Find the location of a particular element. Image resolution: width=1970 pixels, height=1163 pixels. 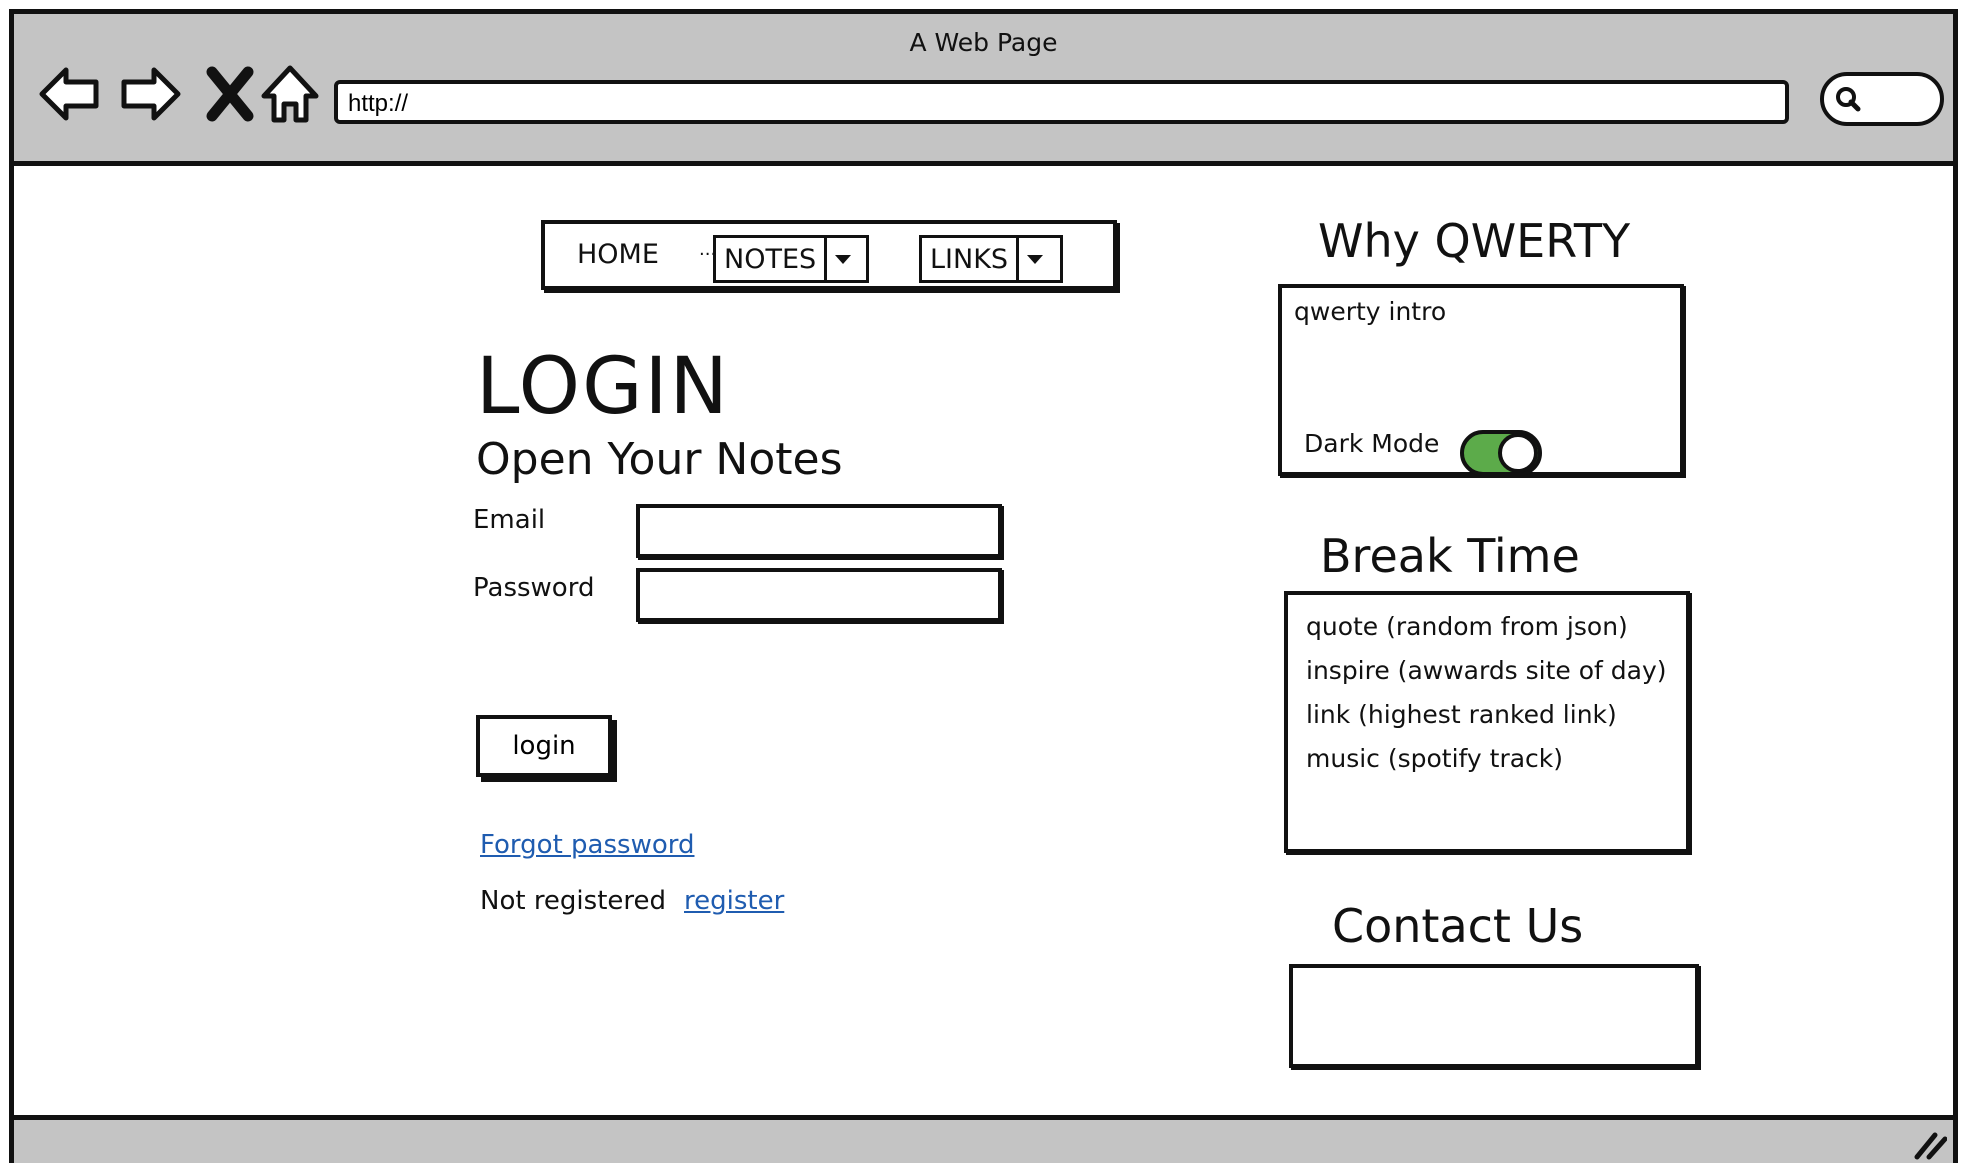

browser-toolbar: A Web Page is located at coordinates (983, 90).